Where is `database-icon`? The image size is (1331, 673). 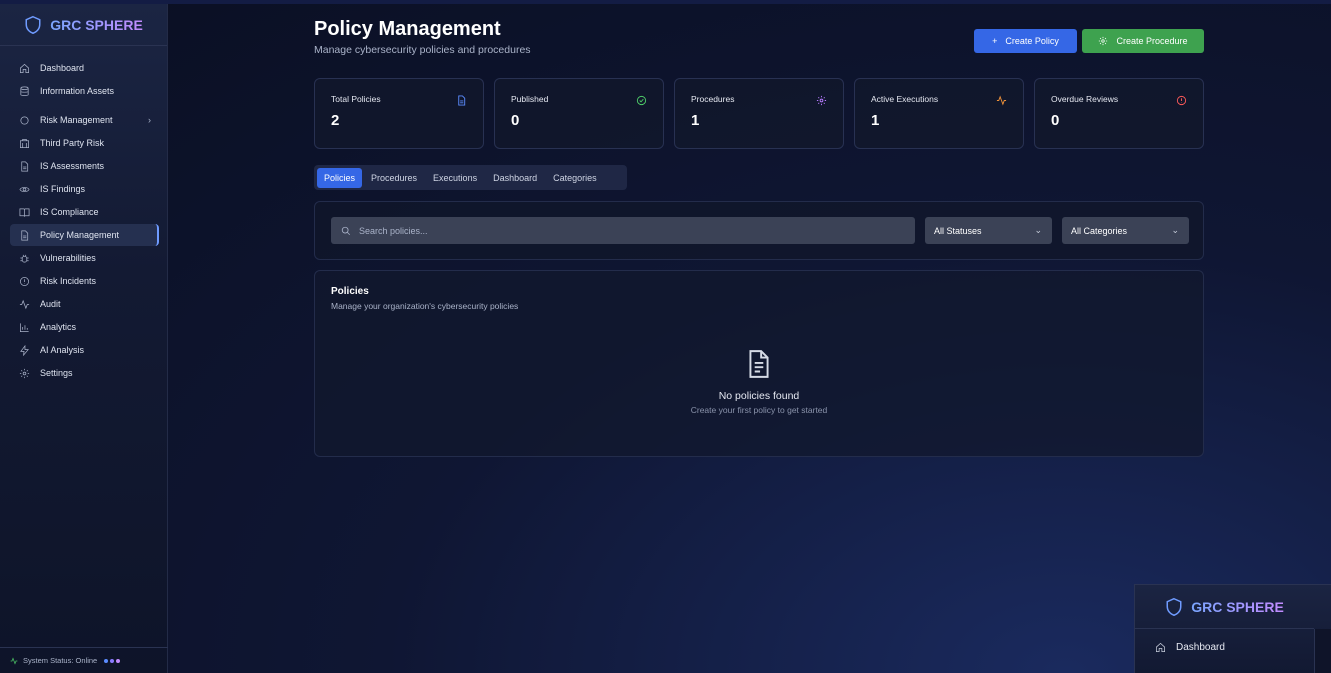 database-icon is located at coordinates (24, 91).